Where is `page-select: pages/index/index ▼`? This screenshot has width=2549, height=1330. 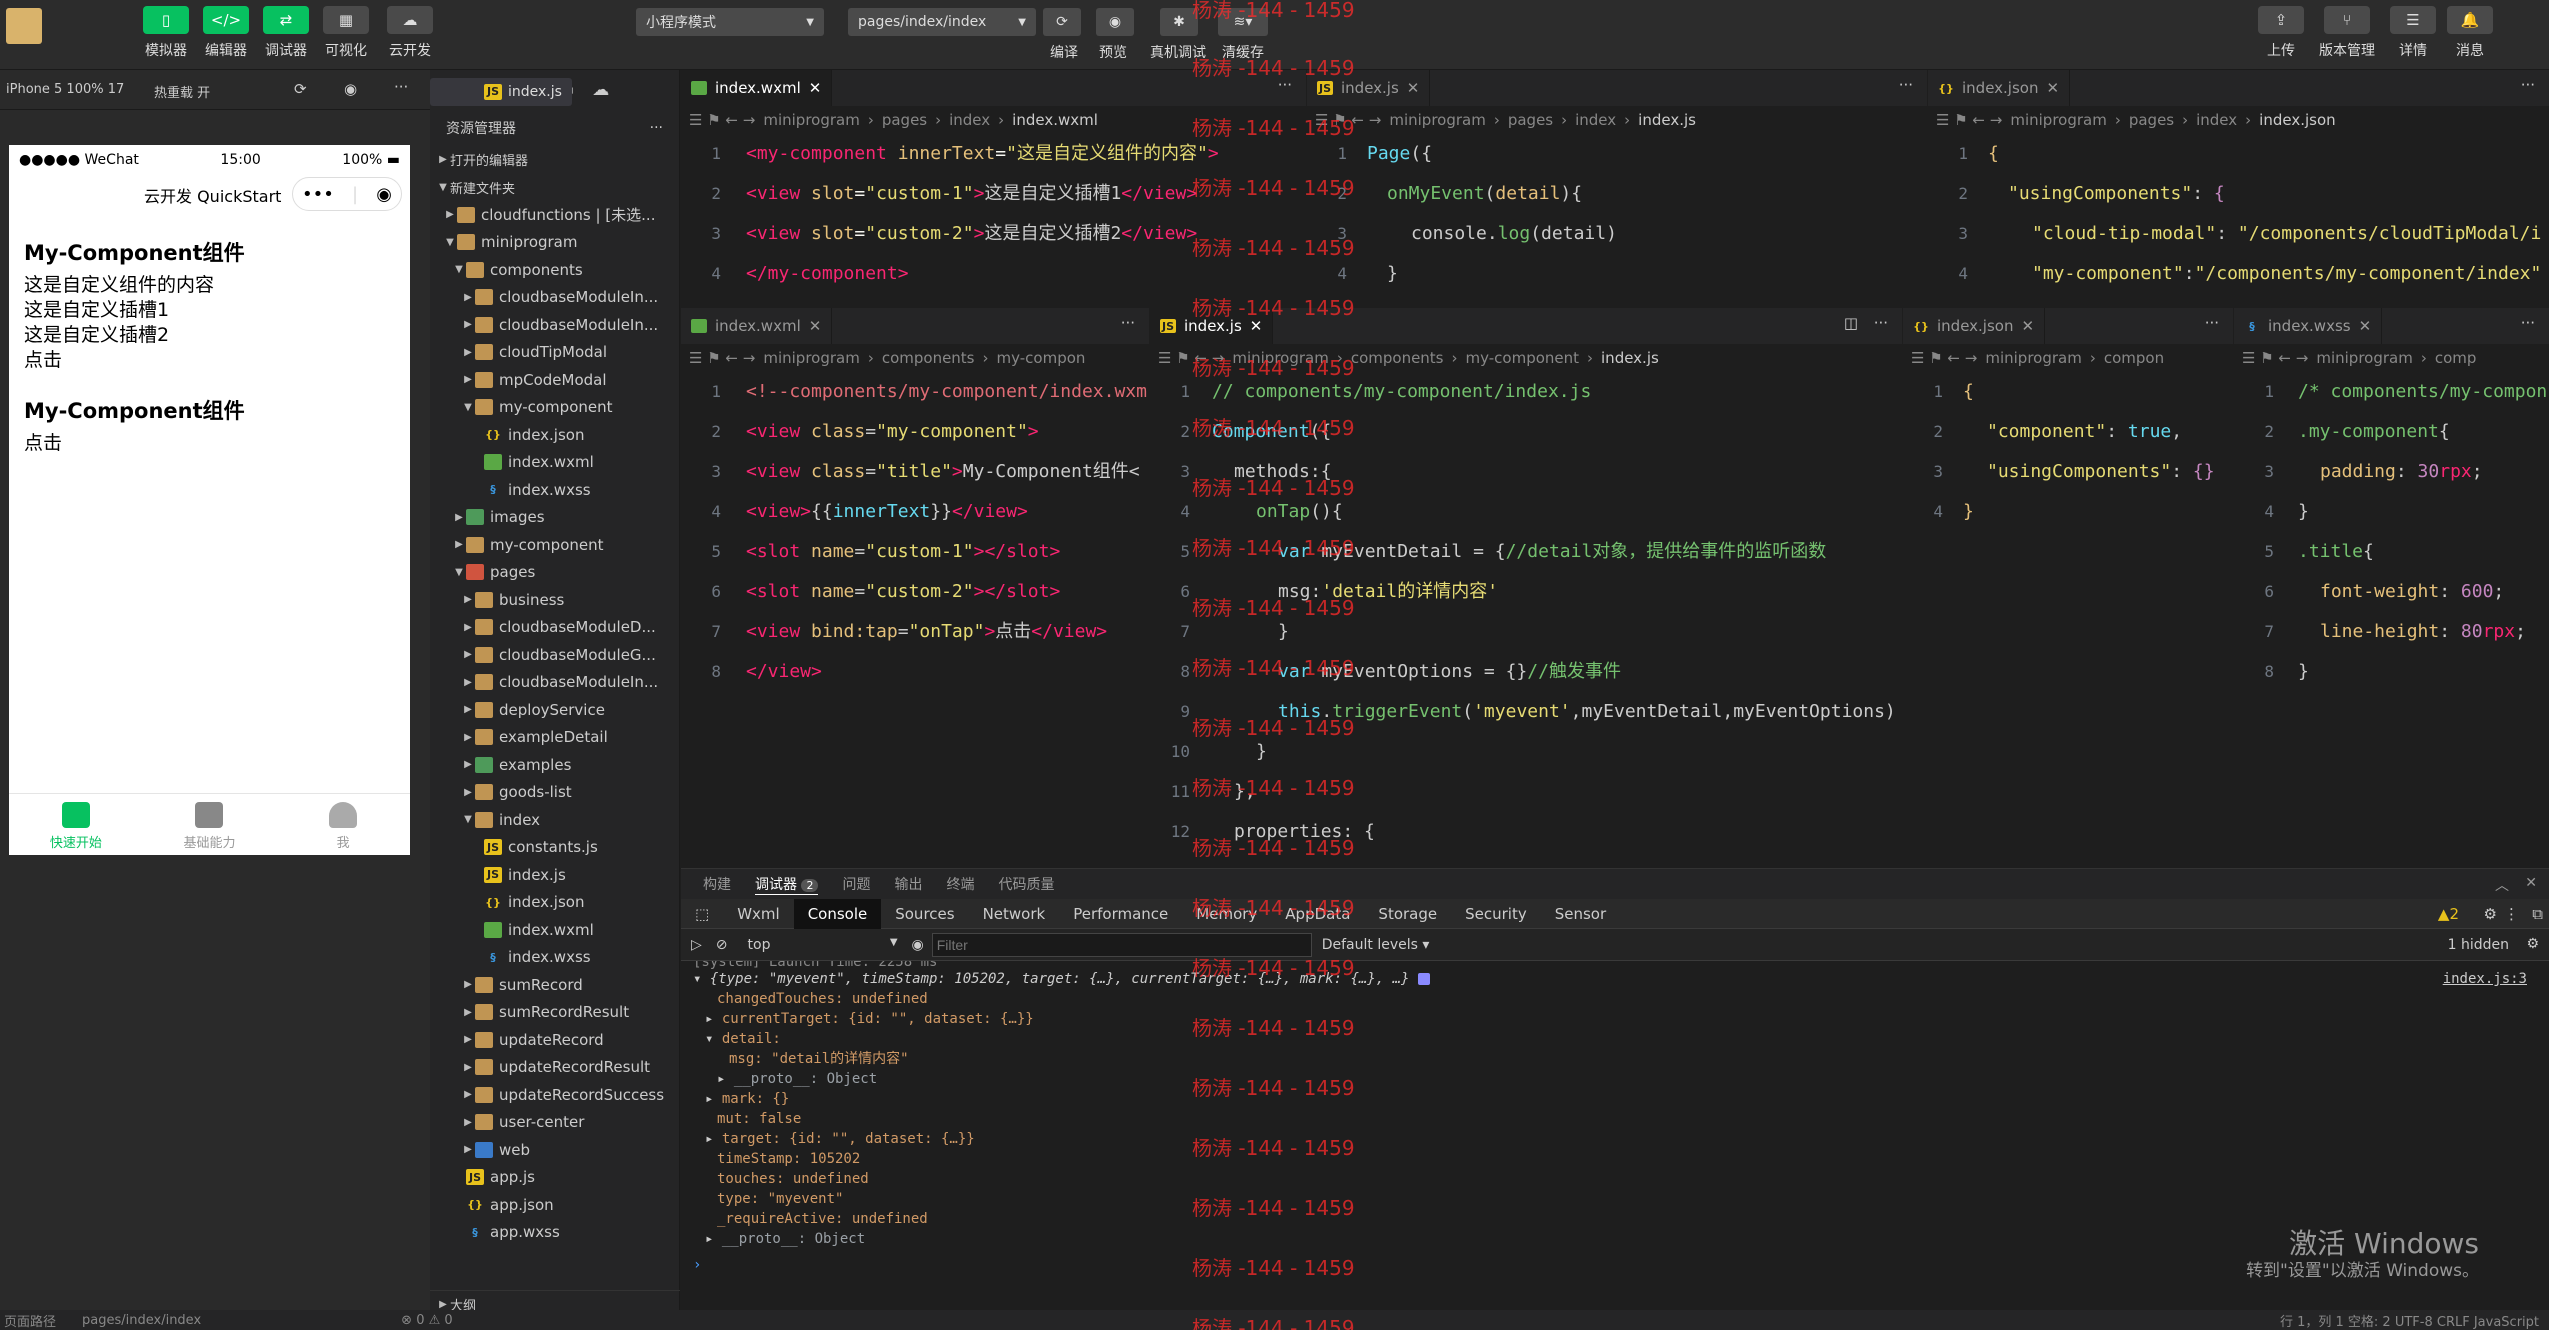
page-select: pages/index/index ▼ is located at coordinates (942, 22).